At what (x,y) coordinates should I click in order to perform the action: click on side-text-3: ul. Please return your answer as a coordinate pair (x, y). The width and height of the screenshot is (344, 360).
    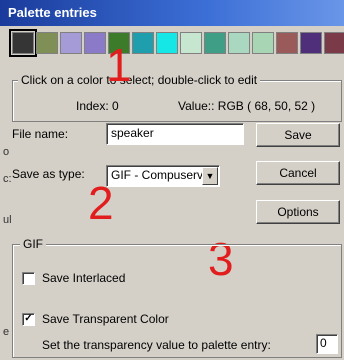
    Looking at the image, I should click on (7, 220).